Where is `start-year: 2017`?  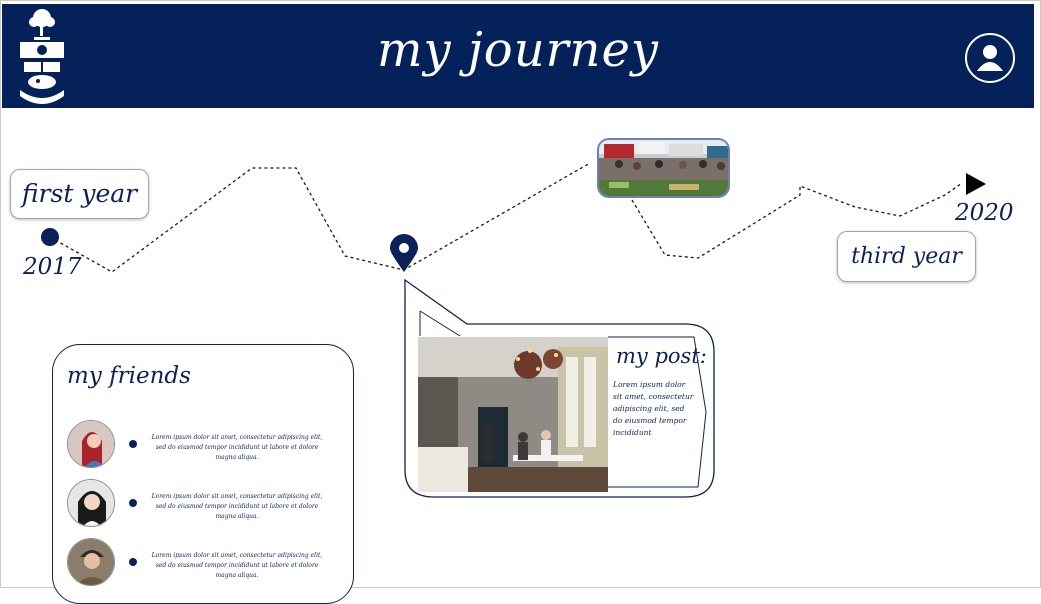 start-year: 2017 is located at coordinates (52, 267).